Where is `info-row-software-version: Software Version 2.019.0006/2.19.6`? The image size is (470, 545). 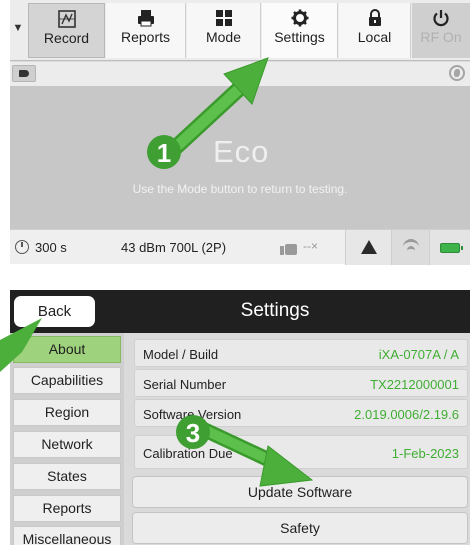
info-row-software-version: Software Version 2.019.0006/2.19.6 is located at coordinates (301, 413).